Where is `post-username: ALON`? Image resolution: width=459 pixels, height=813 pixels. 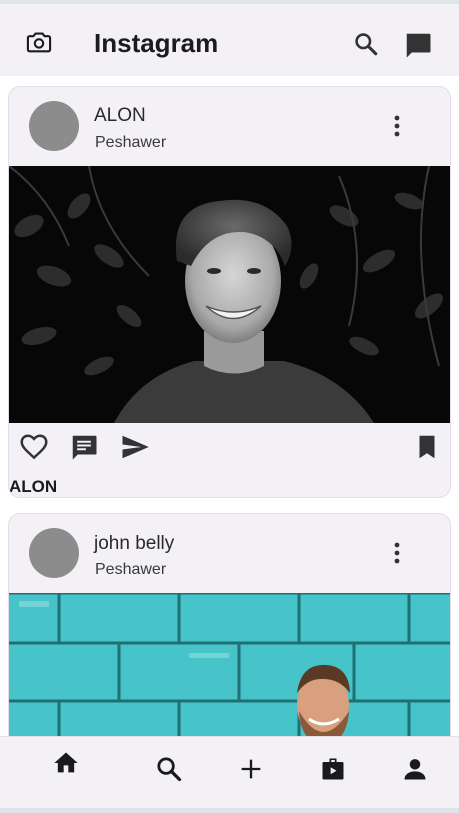 post-username: ALON is located at coordinates (120, 116).